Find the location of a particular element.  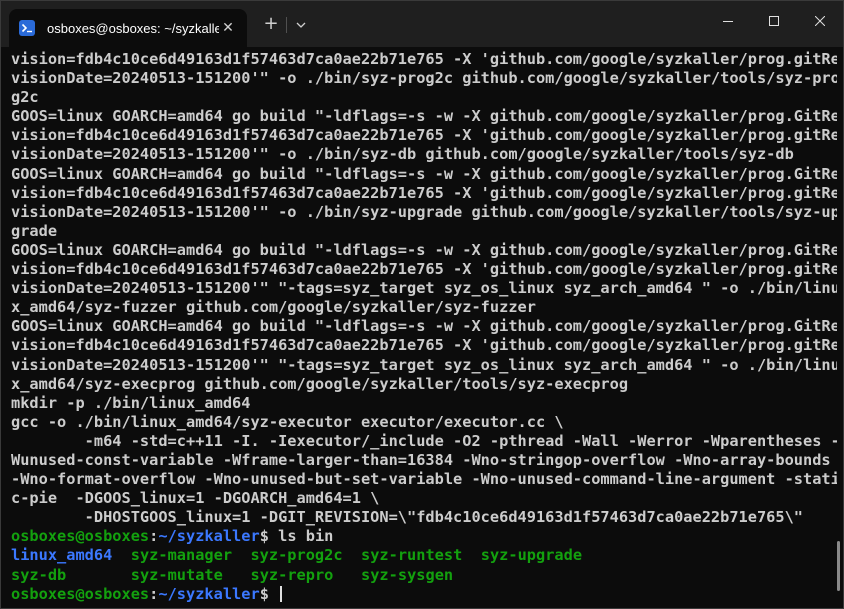

maximize-button is located at coordinates (774, 21).